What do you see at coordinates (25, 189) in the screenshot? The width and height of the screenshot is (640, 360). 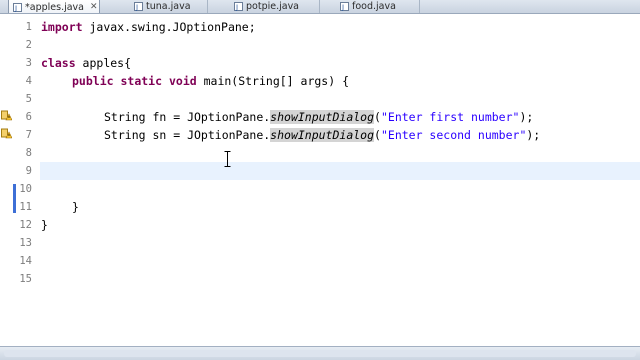 I see `line-number: 10` at bounding box center [25, 189].